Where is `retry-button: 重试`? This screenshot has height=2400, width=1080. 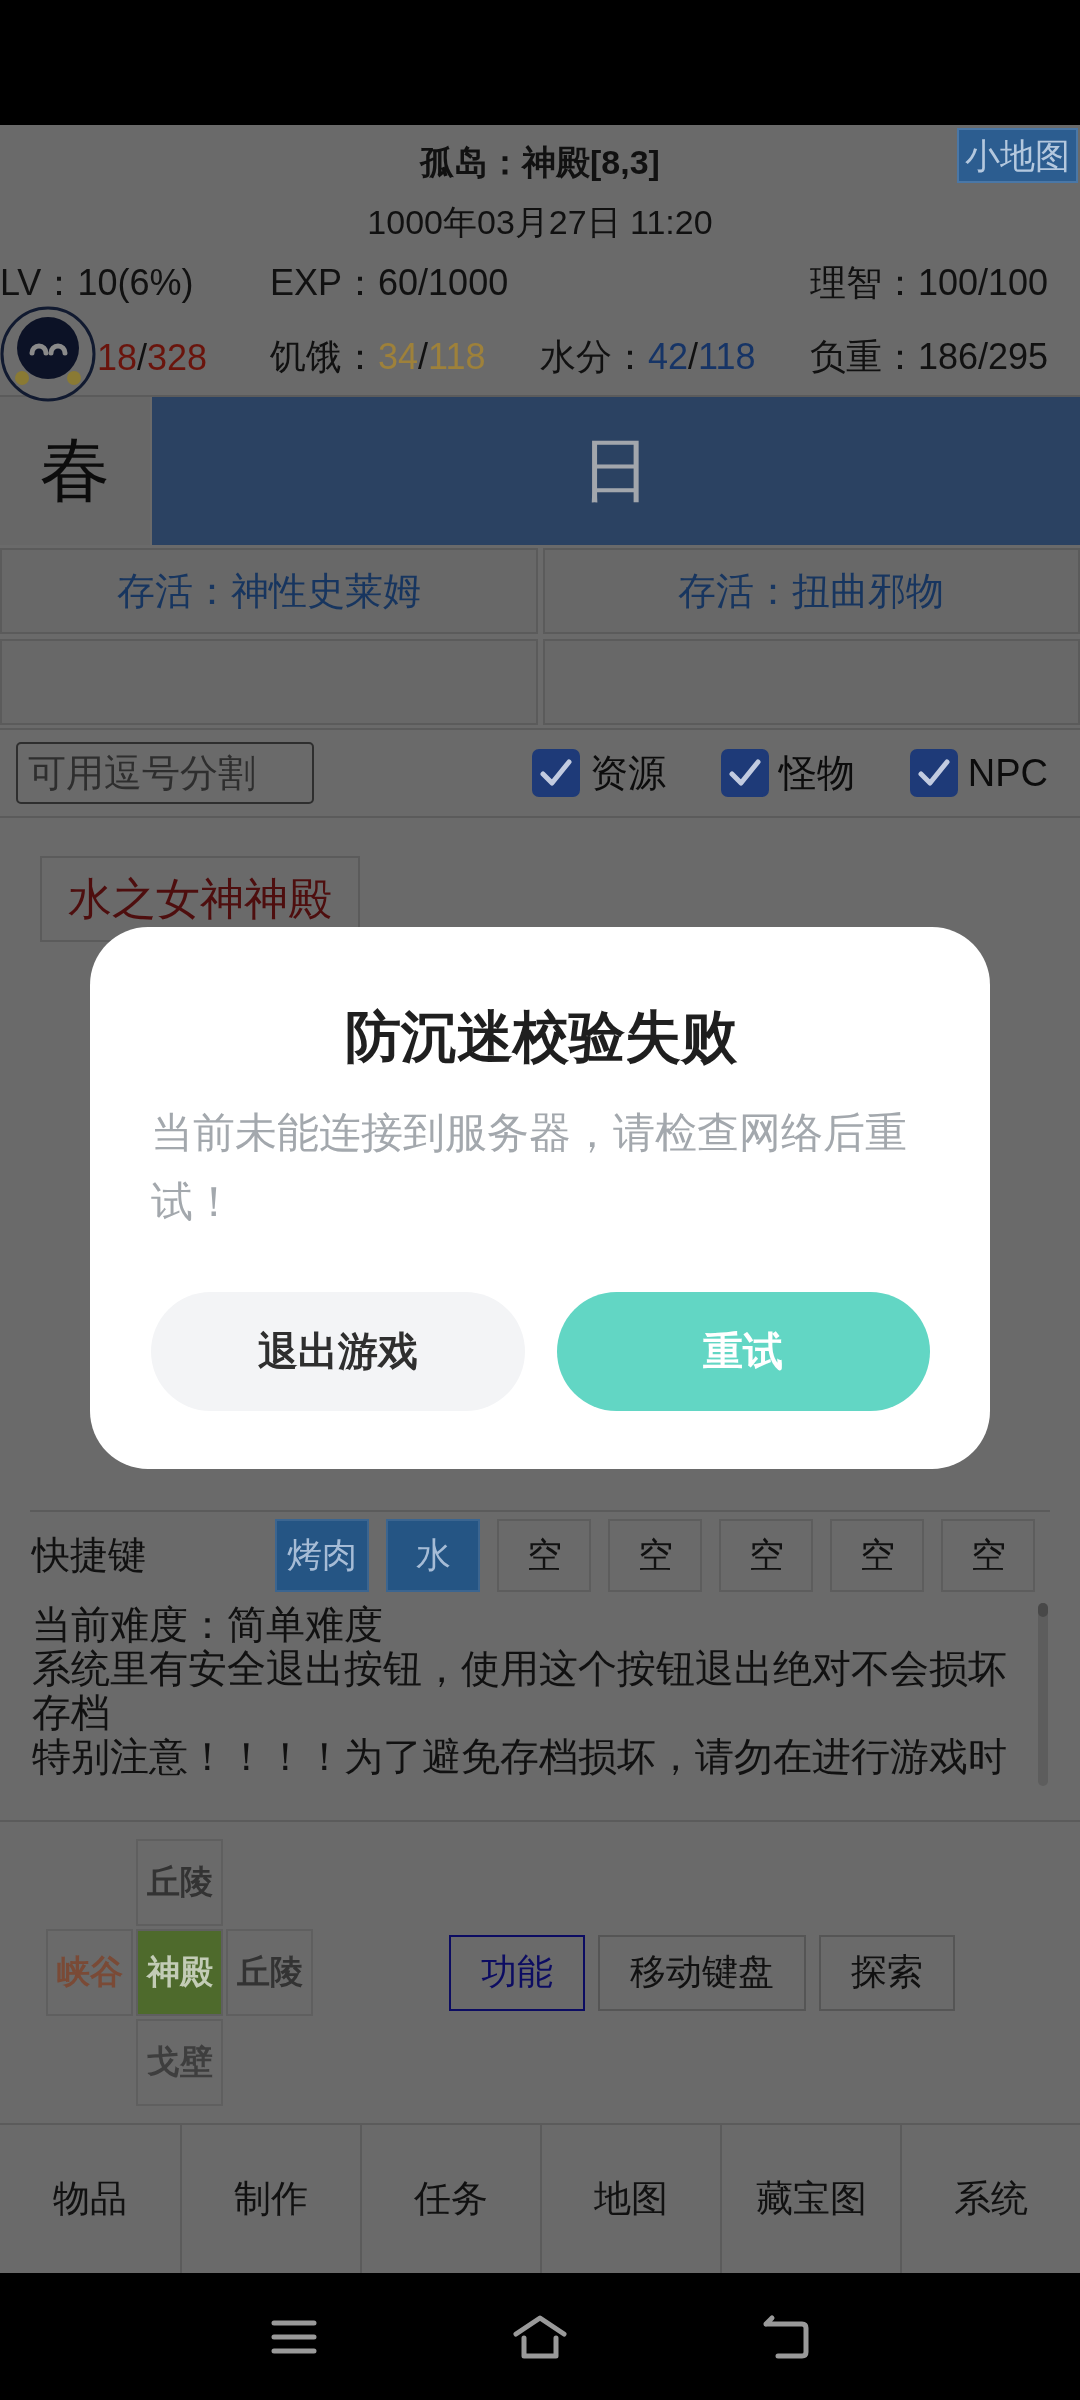
retry-button: 重试 is located at coordinates (743, 1351).